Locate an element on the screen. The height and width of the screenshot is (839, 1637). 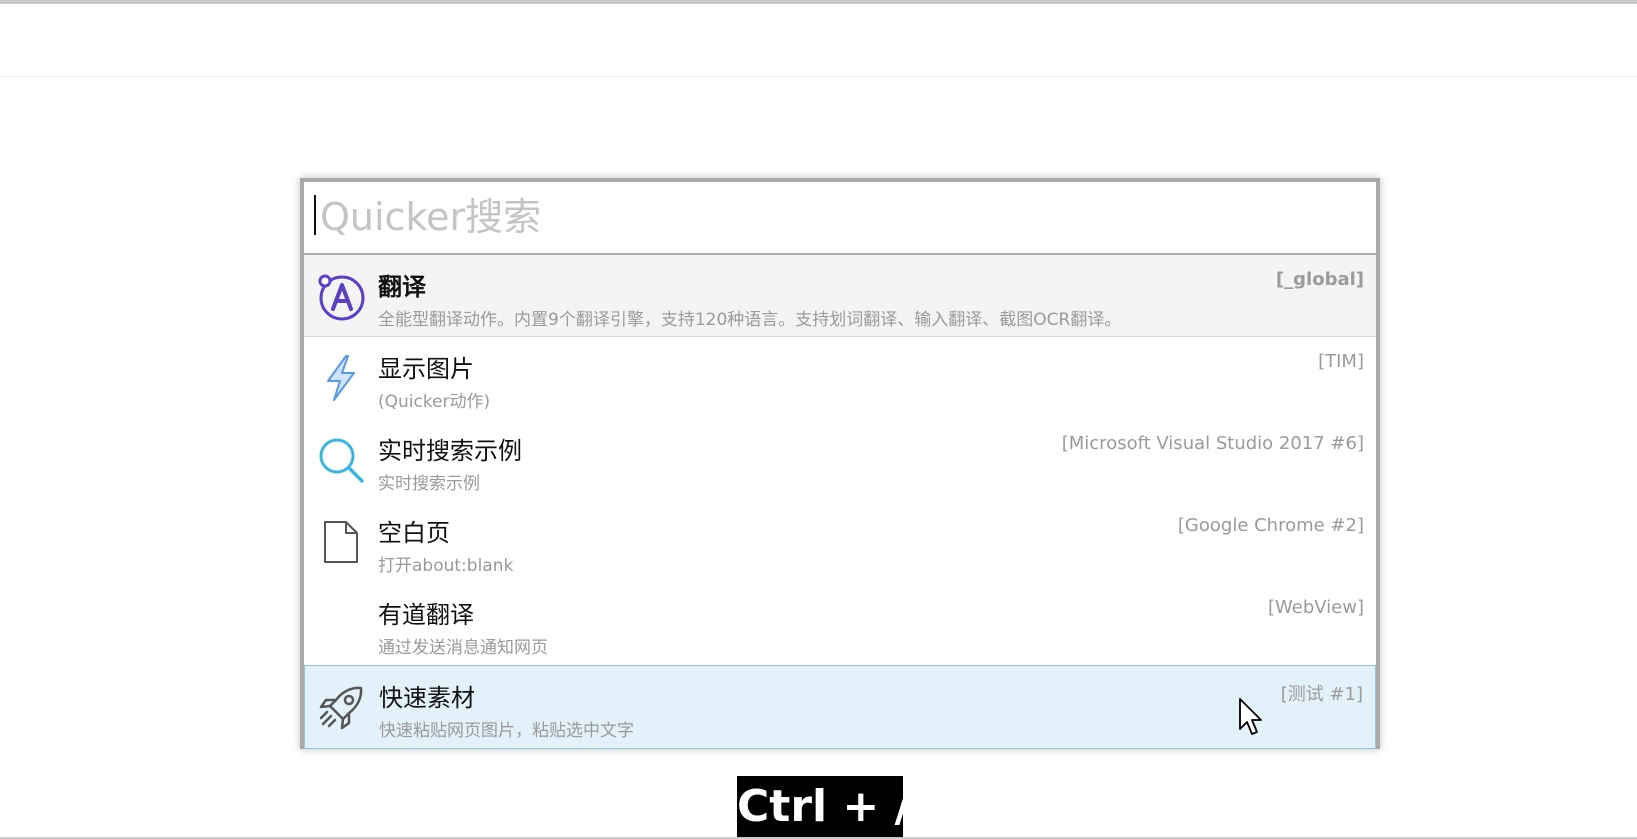
result-context-tag: [_global] is located at coordinates (1319, 279).